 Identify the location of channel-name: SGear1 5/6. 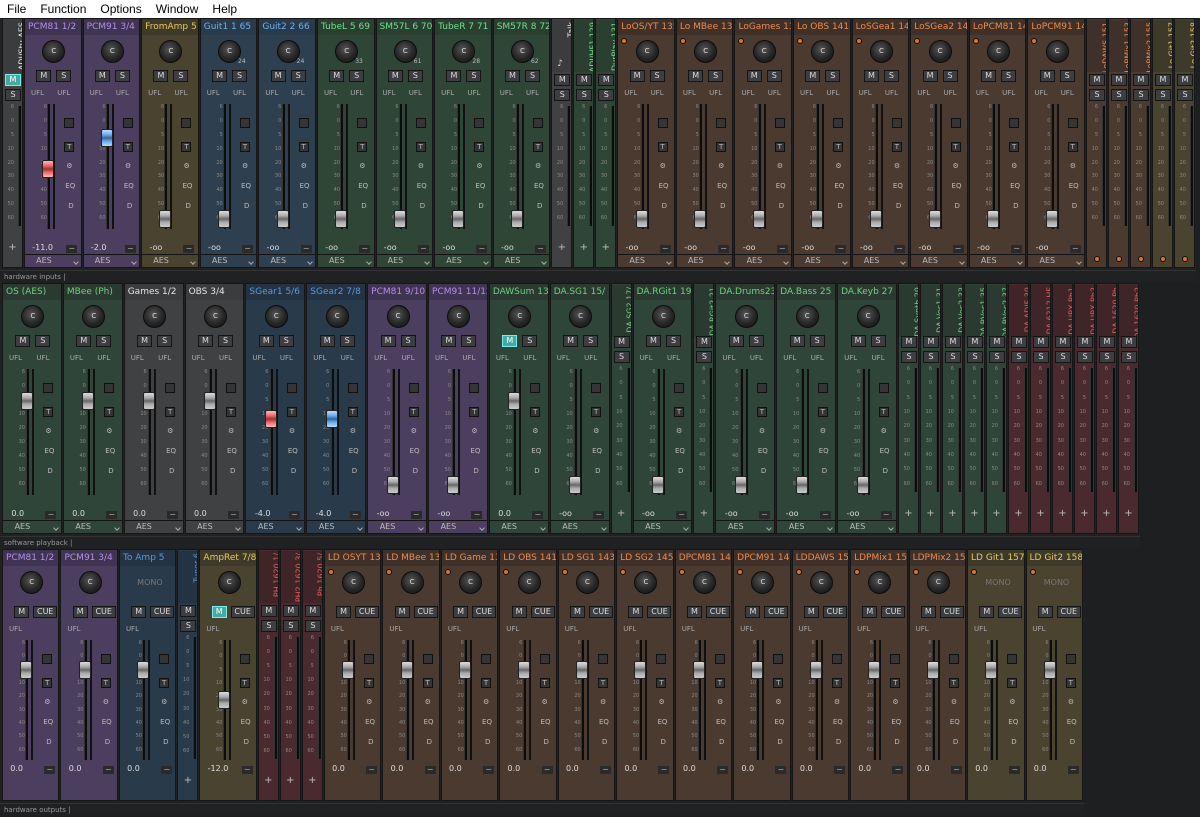
(275, 292).